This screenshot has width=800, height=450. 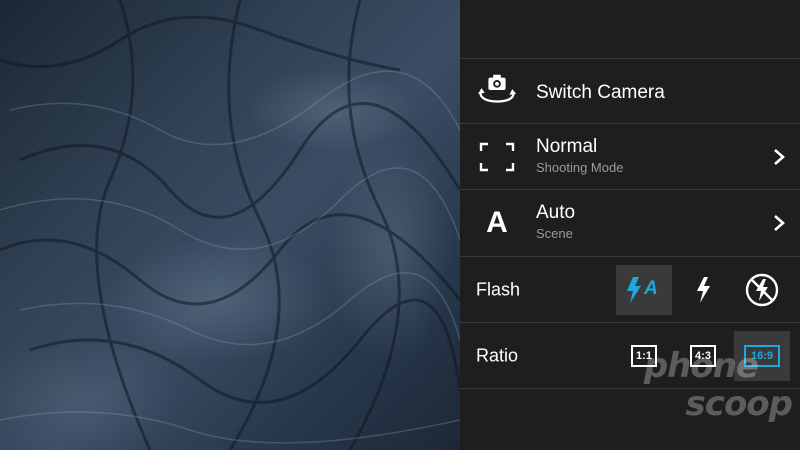 I want to click on flash-auto-button: A, so click(x=644, y=289).